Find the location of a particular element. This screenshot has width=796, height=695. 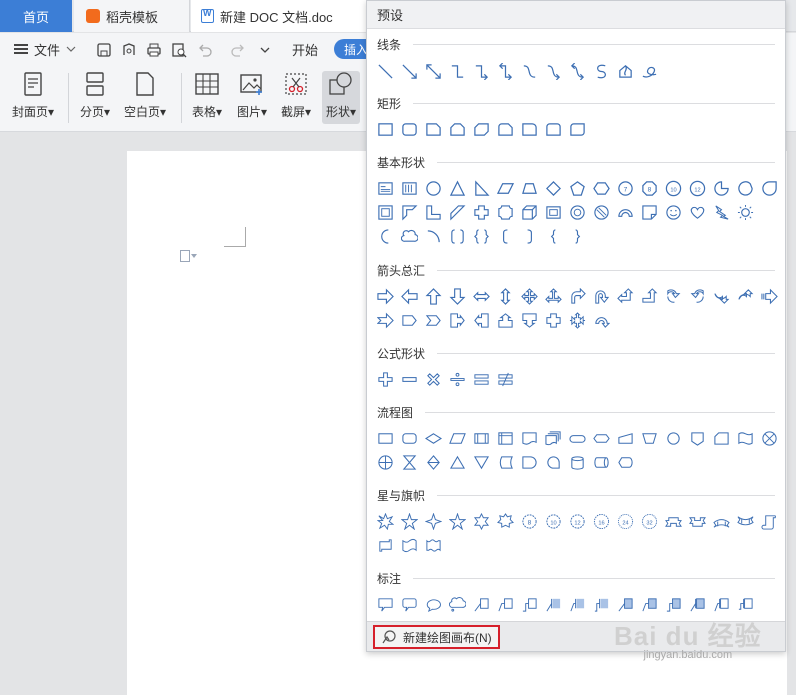

shape-flow-punched-tape is located at coordinates (745, 438).